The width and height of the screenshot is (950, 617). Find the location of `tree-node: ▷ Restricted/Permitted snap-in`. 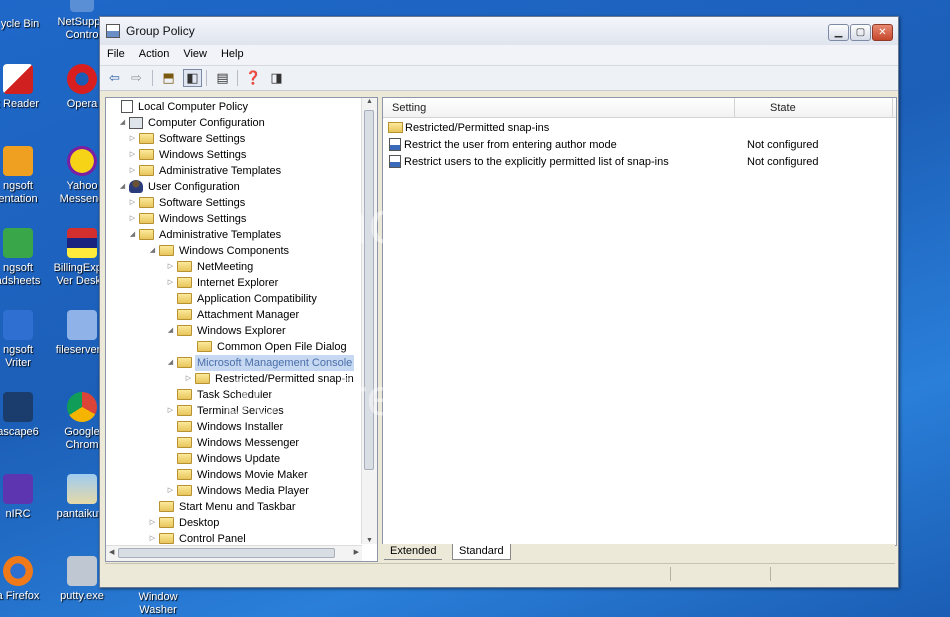

tree-node: ▷ Restricted/Permitted snap-in is located at coordinates (270, 379).